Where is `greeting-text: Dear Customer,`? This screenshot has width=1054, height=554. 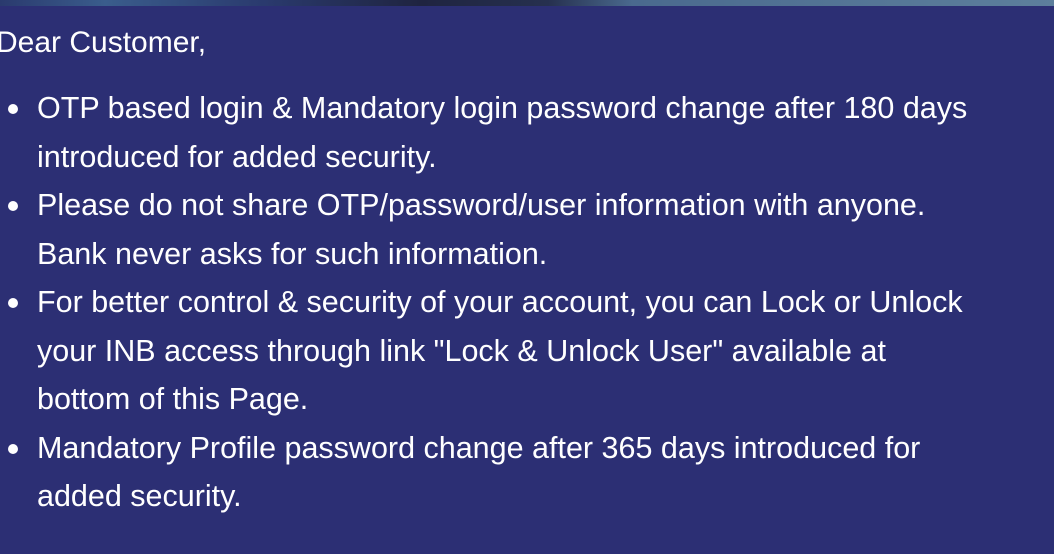
greeting-text: Dear Customer, is located at coordinates (103, 42).